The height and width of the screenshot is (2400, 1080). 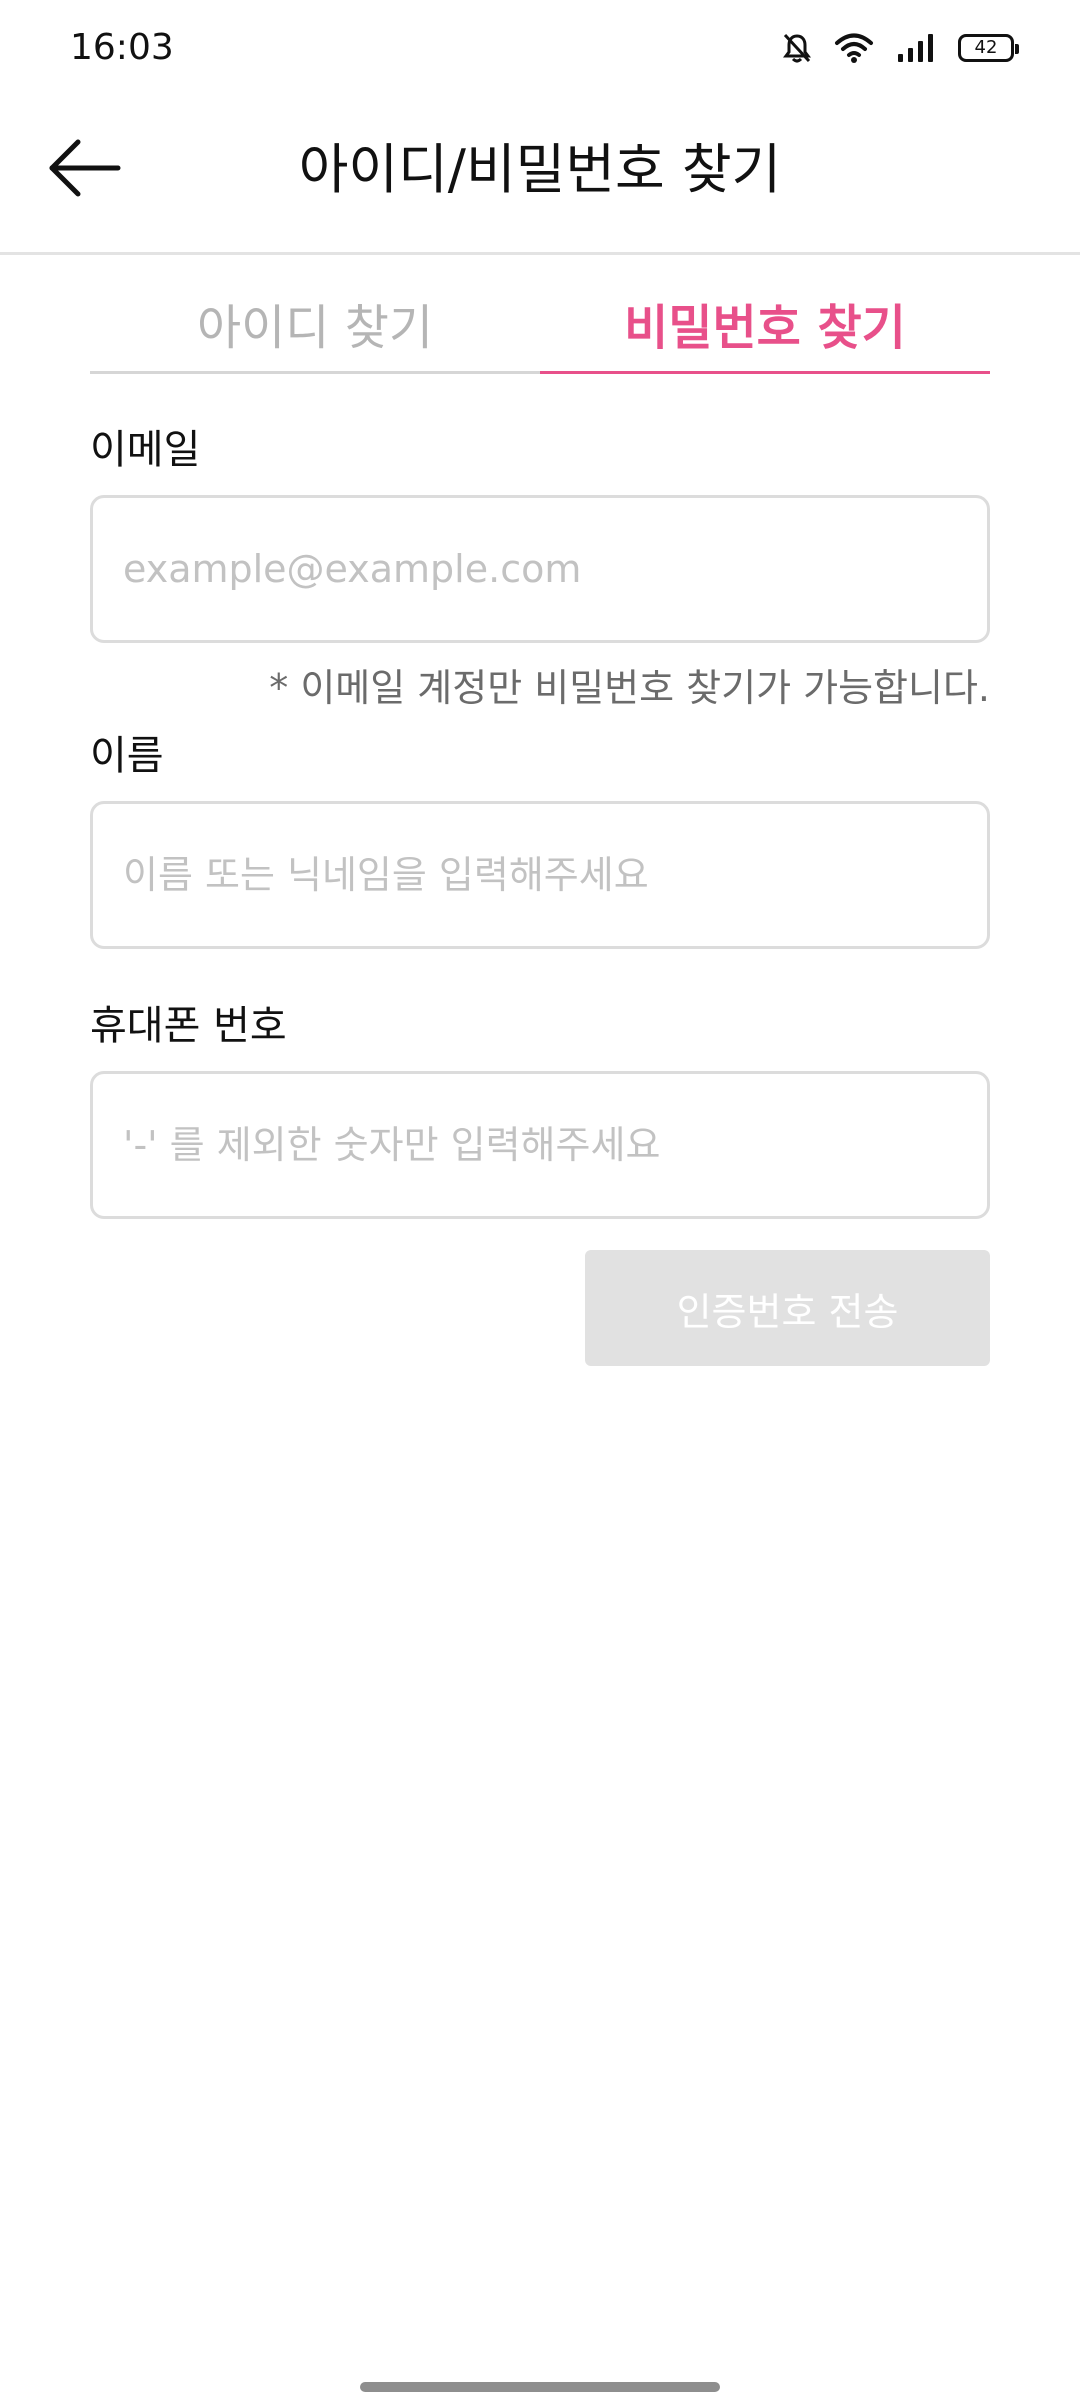 What do you see at coordinates (315, 332) in the screenshot?
I see `tab-find-id: 아이디 찾기` at bounding box center [315, 332].